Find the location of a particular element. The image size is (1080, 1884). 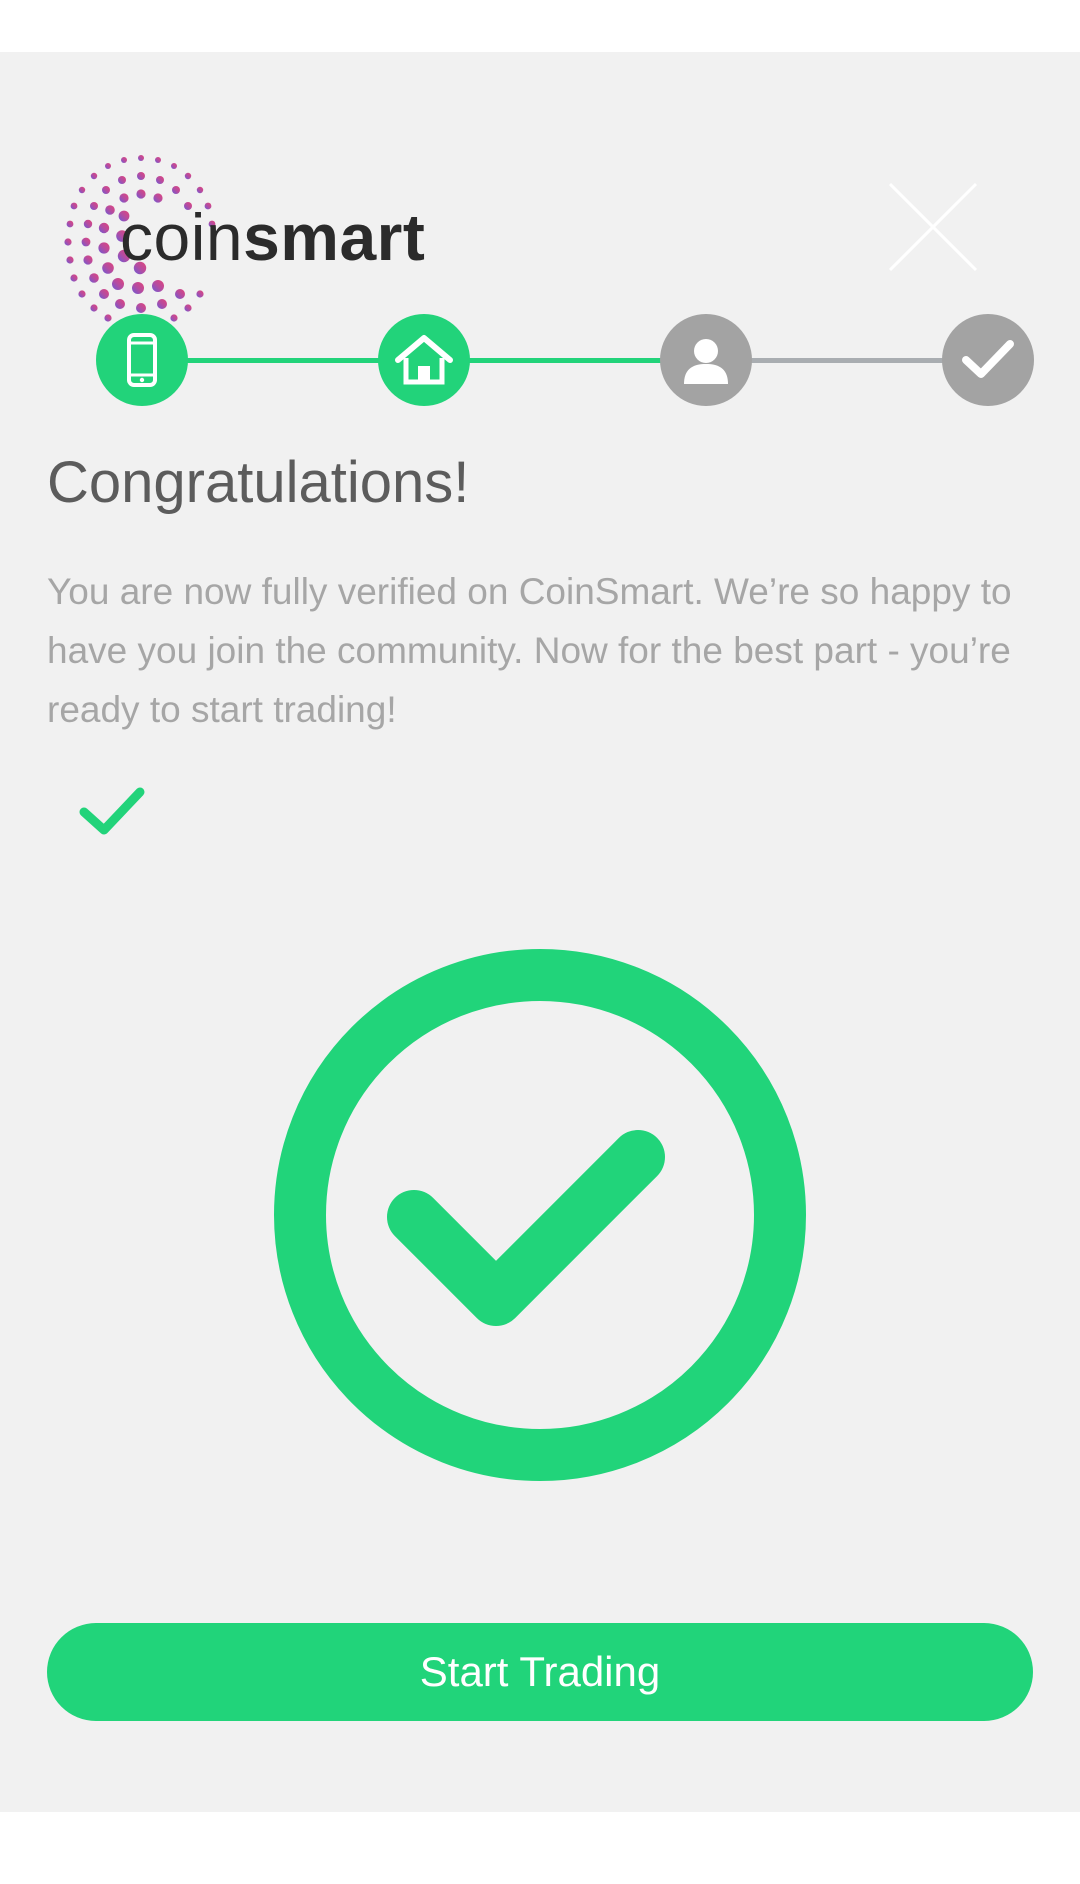

check-circle-icon is located at coordinates (540, 1215).